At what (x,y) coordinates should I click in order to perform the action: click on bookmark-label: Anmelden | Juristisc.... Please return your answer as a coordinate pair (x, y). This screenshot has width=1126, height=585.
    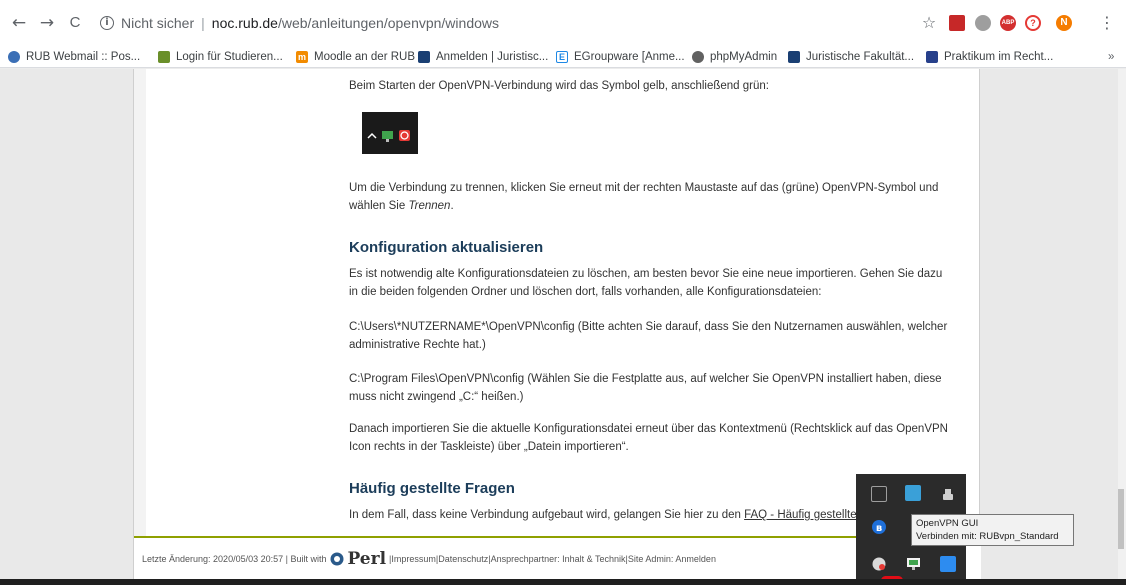
    Looking at the image, I should click on (492, 57).